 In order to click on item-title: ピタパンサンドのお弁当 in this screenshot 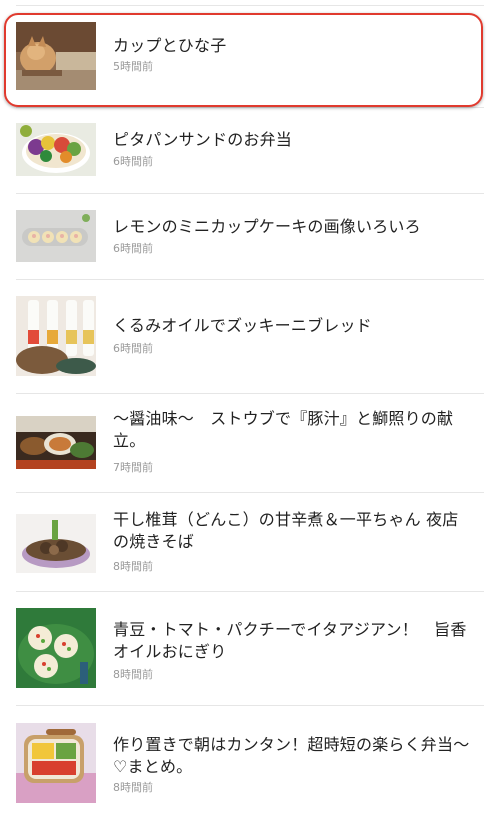, I will do `click(293, 140)`.